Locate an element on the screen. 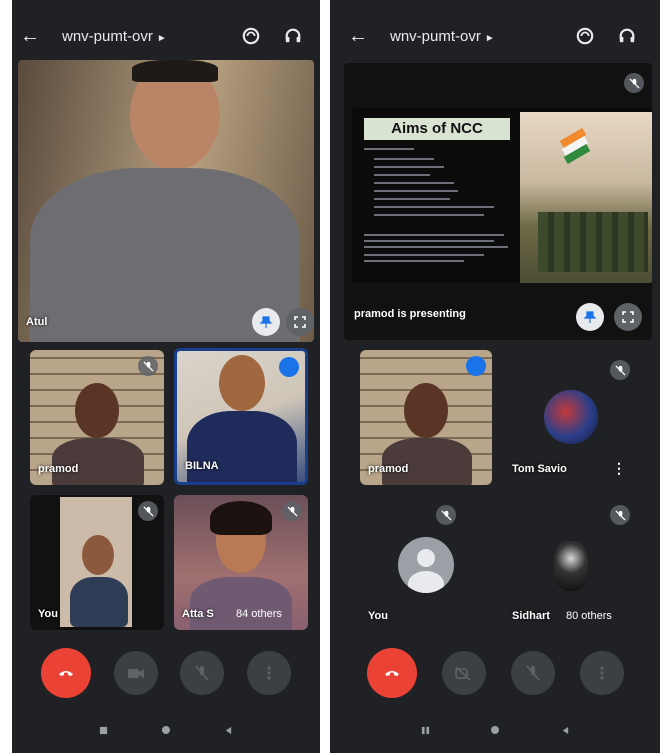 Image resolution: width=670 pixels, height=753 pixels. participant-tile: Tom Savio ⋮ is located at coordinates (570, 417).